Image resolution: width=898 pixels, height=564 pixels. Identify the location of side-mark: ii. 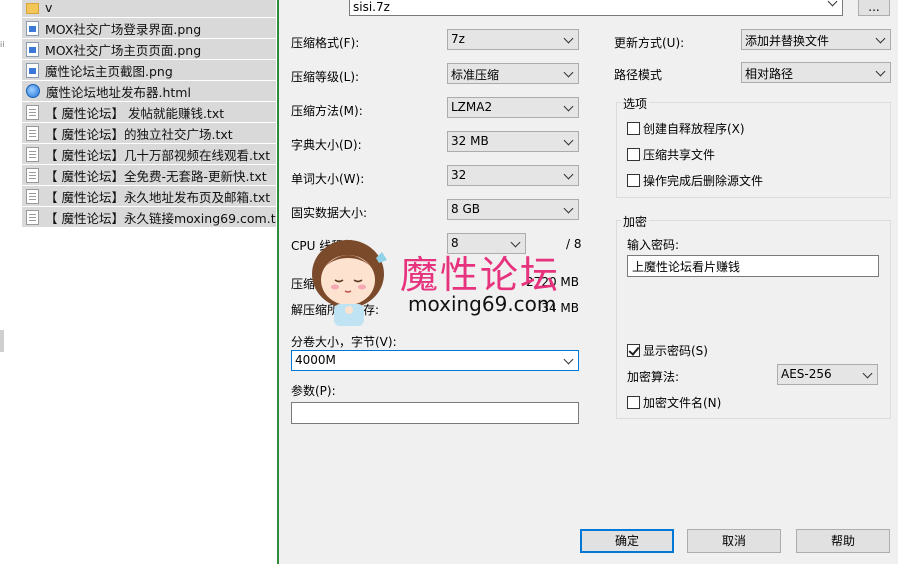
(2, 44).